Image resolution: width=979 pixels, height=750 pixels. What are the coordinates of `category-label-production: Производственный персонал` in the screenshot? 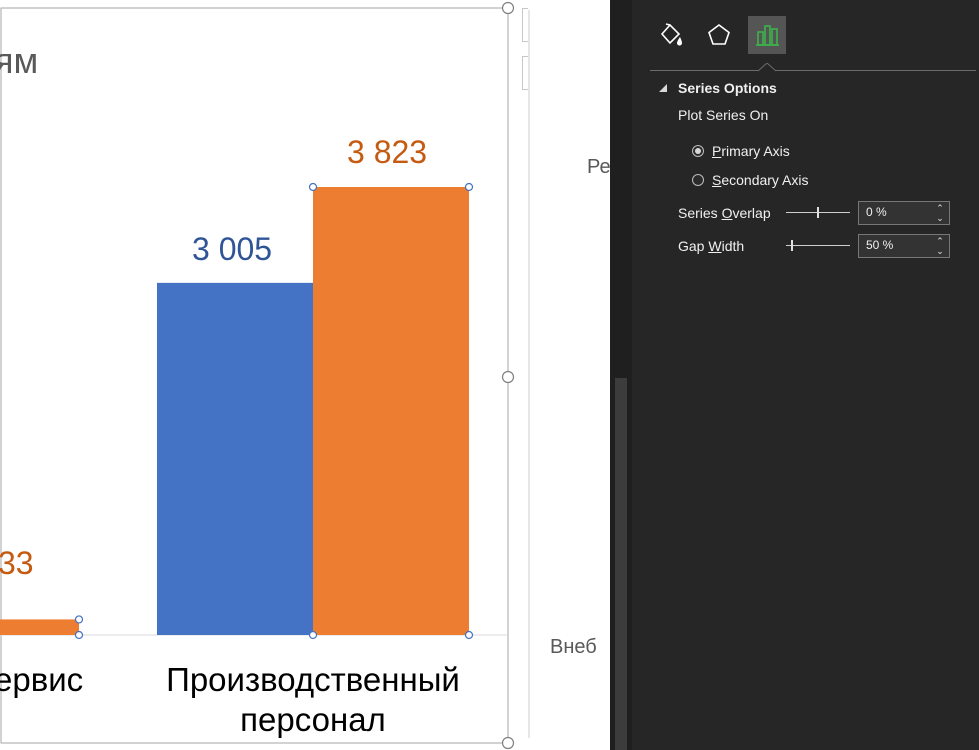 It's located at (313, 700).